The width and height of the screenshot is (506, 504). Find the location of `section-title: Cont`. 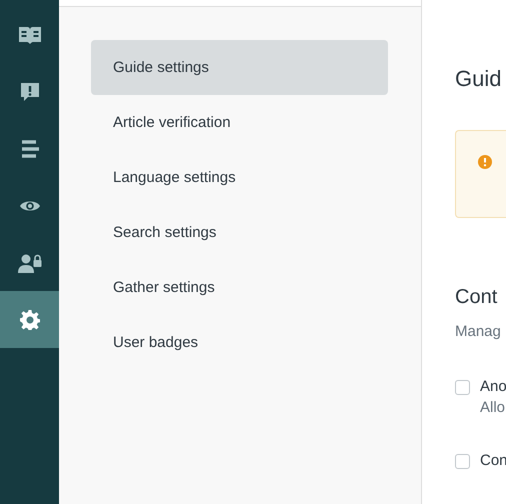

section-title: Cont is located at coordinates (476, 297).